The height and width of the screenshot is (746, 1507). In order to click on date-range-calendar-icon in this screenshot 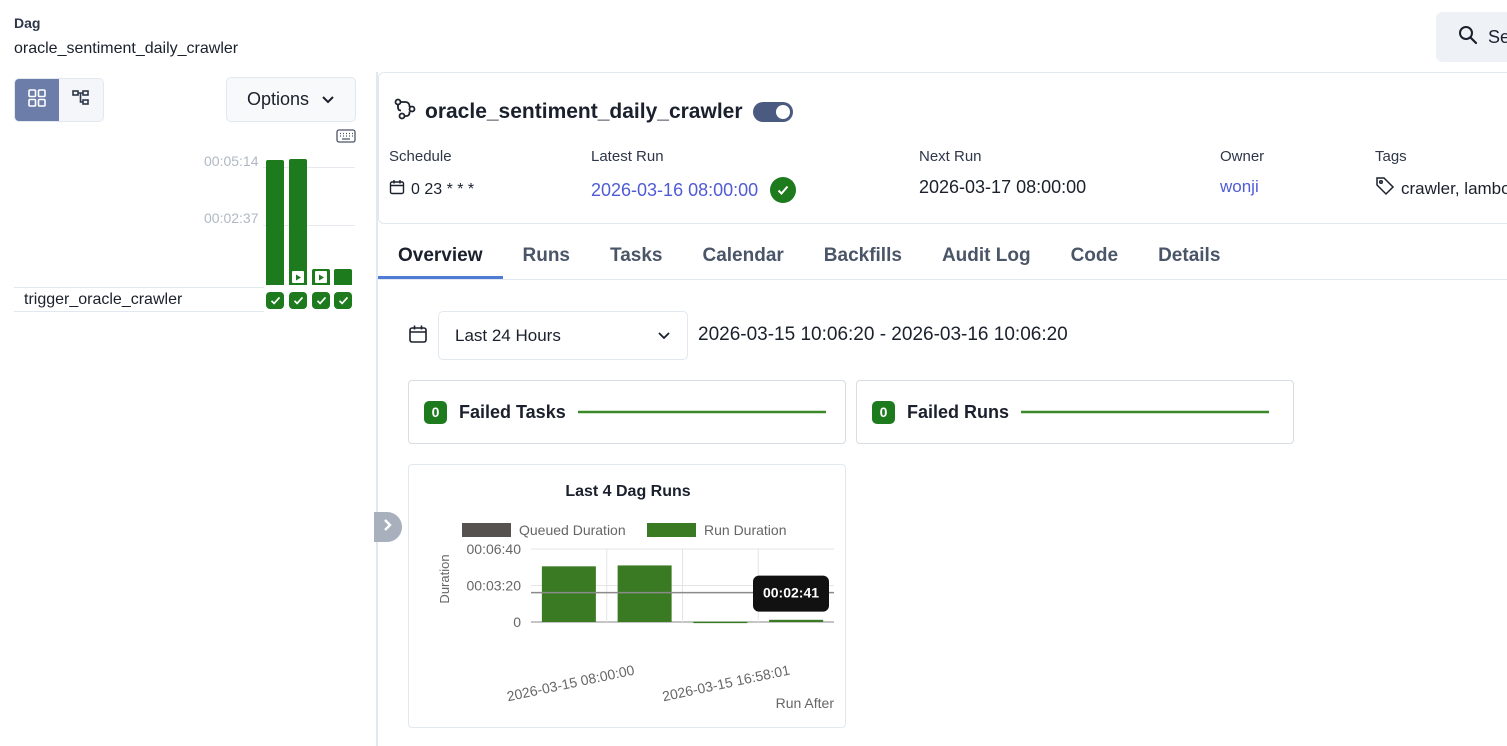, I will do `click(418, 336)`.